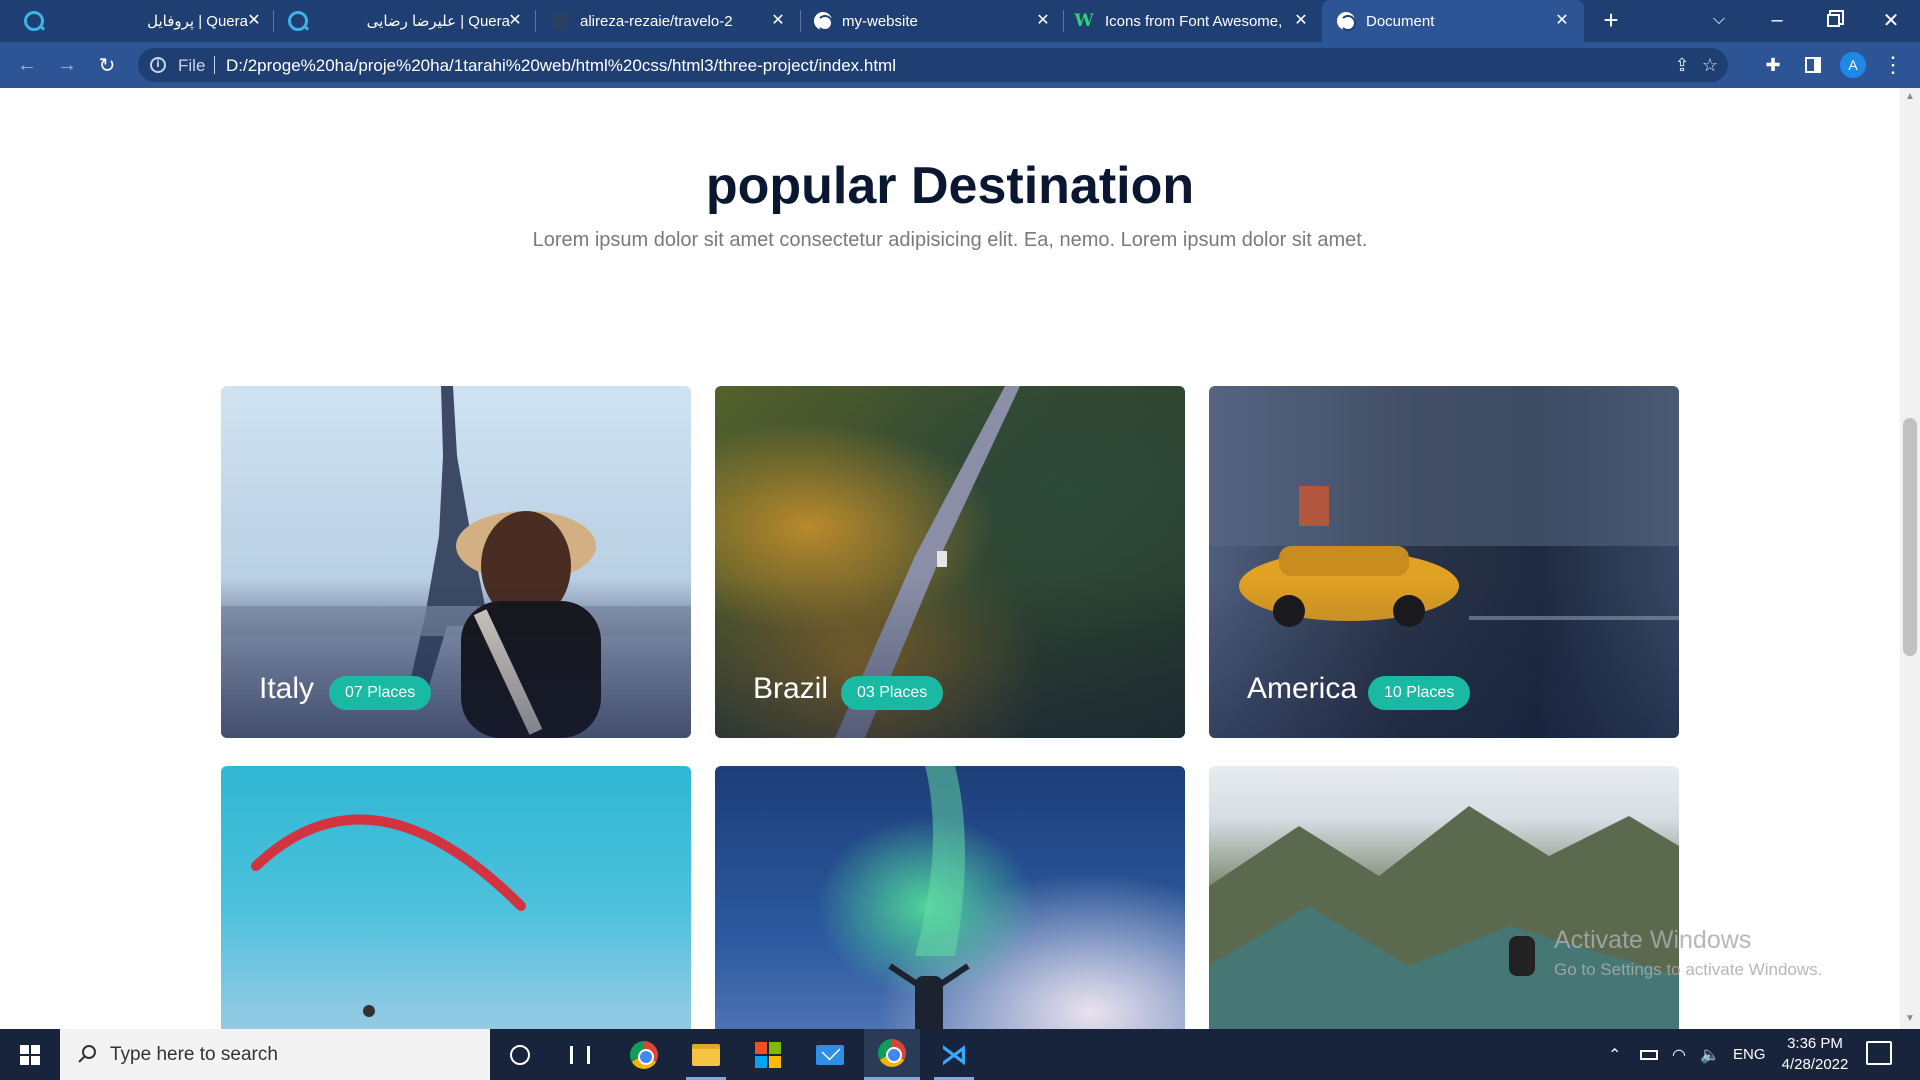  Describe the element at coordinates (1682, 65) in the screenshot. I see `share-icon: ⇪` at that location.